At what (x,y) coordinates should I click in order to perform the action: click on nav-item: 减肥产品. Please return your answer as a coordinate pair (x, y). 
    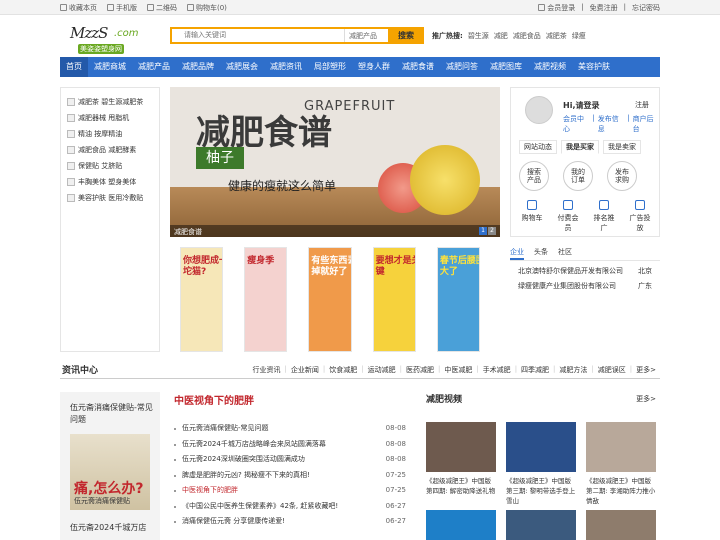
    Looking at the image, I should click on (154, 67).